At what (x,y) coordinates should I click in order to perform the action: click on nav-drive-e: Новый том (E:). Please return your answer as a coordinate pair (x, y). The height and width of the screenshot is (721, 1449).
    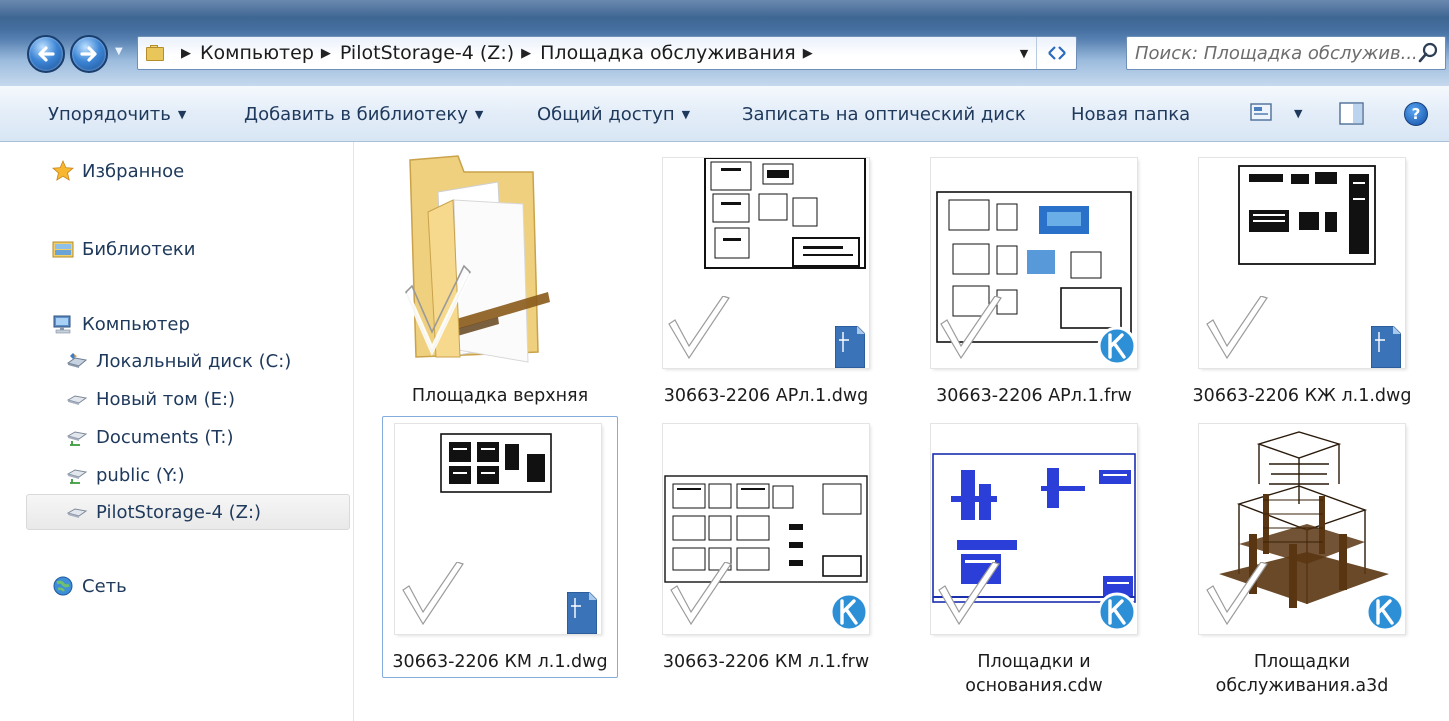
    Looking at the image, I should click on (150, 399).